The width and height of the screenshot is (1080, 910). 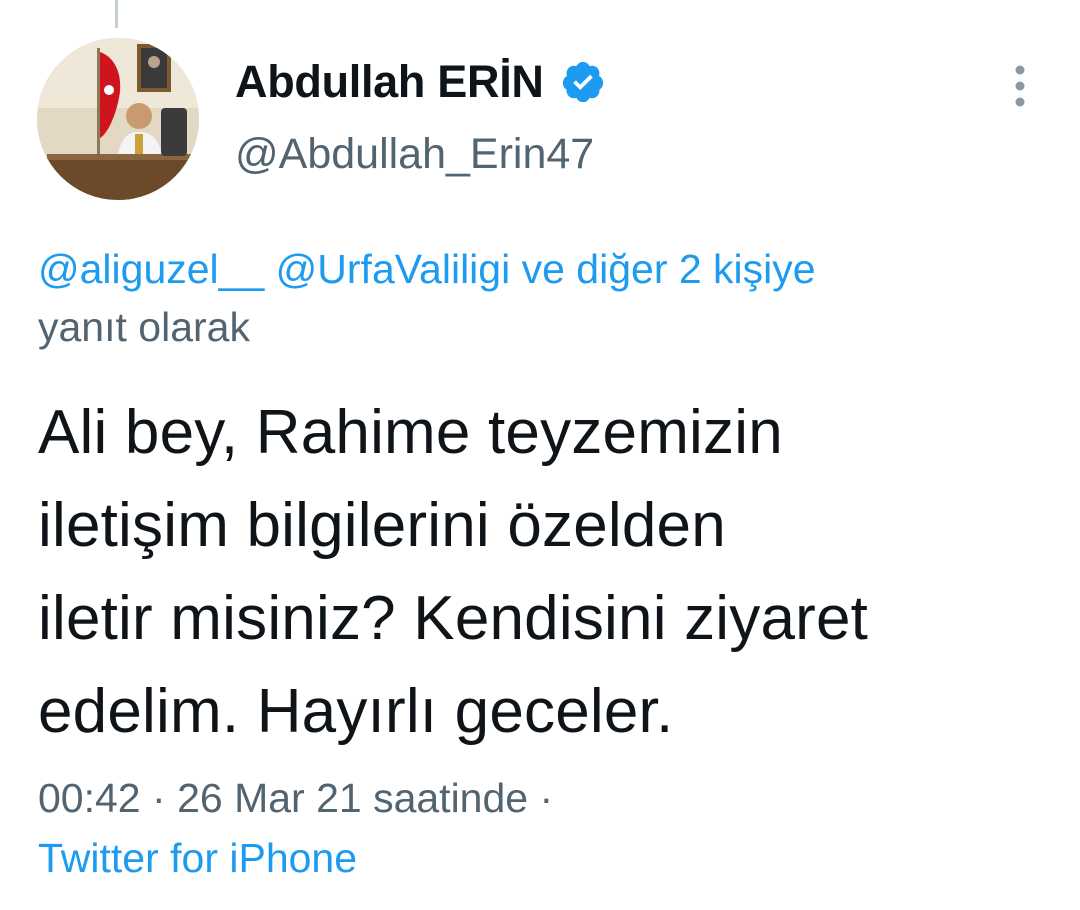 I want to click on author-name-row: Abdullah ERİN, so click(x=420, y=82).